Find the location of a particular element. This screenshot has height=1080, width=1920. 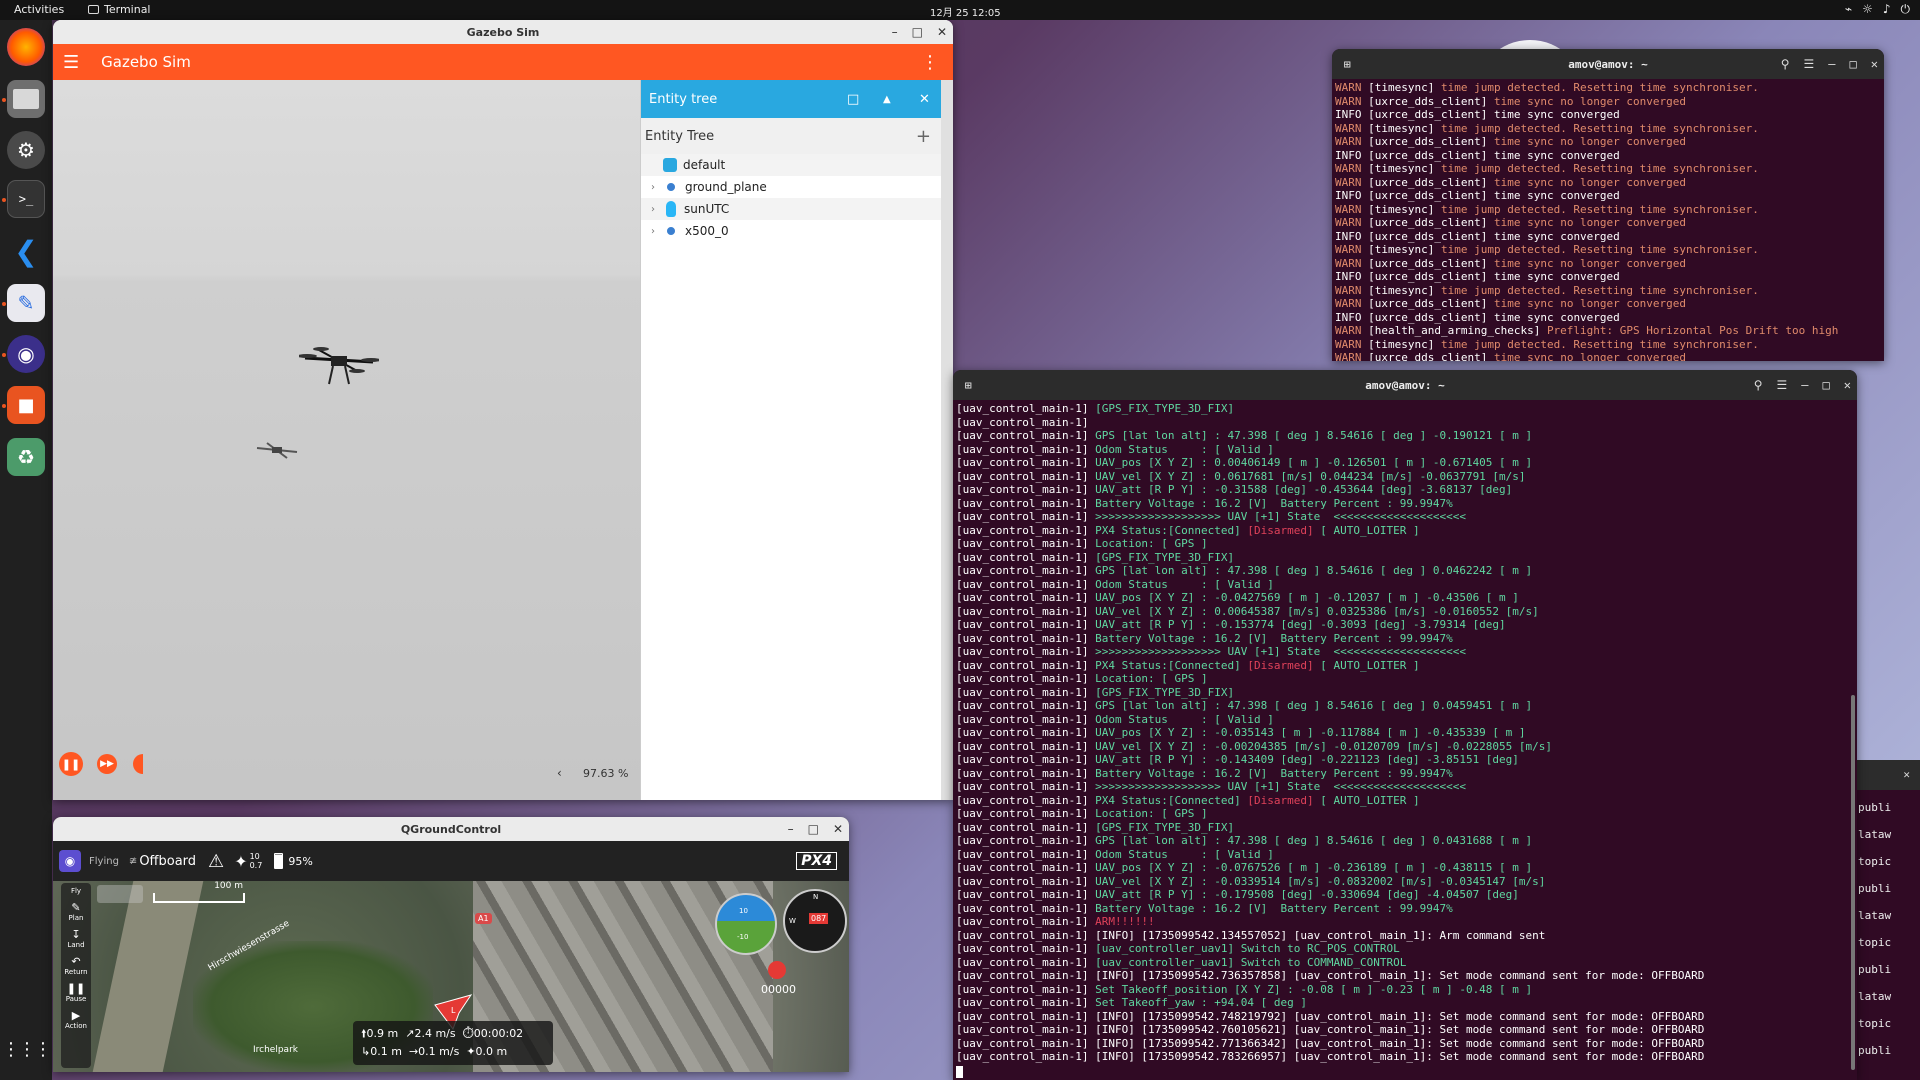

trash-icon: ♻ is located at coordinates (26, 457).